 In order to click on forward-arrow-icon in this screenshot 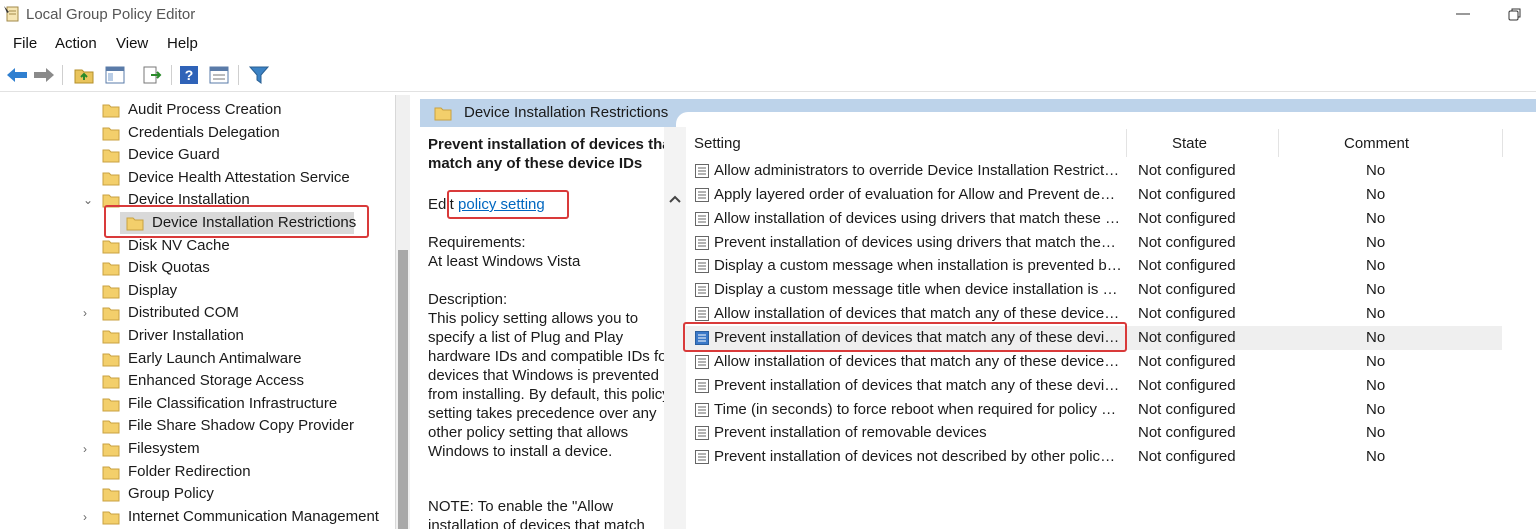, I will do `click(44, 75)`.